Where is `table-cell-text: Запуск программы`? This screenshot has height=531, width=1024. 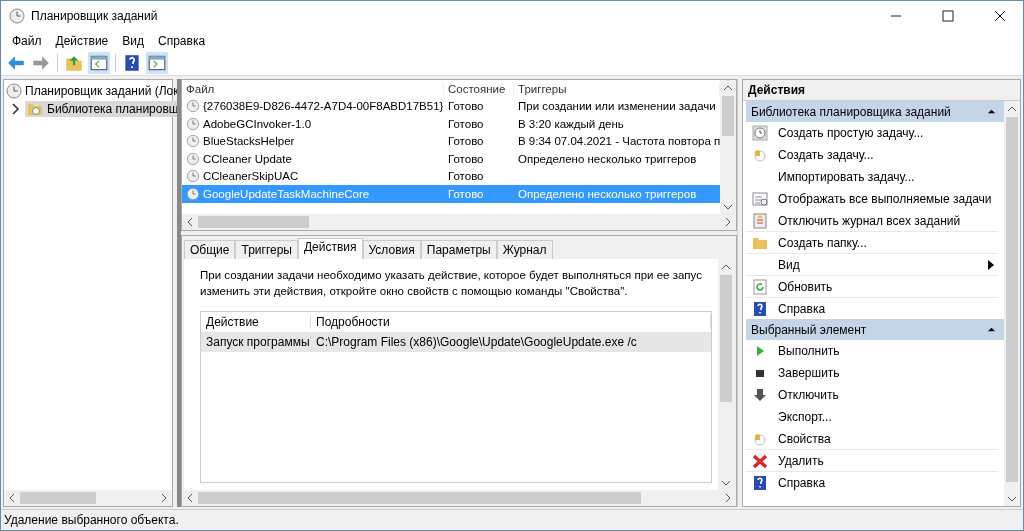 table-cell-text: Запуск программы is located at coordinates (258, 342).